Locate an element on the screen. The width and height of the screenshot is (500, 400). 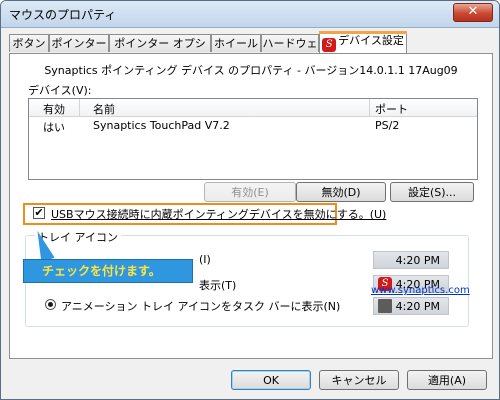
tab-label: ホイール is located at coordinates (236, 43).